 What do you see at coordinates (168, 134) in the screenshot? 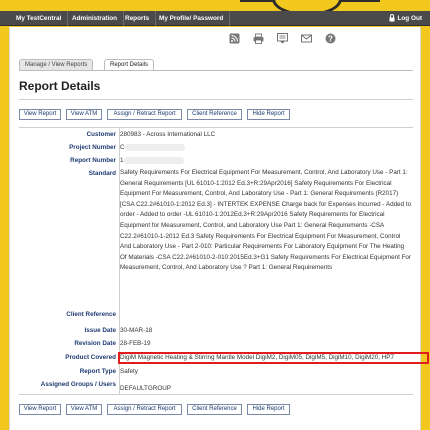
I see `customer-value: 280983 - Across International LLC` at bounding box center [168, 134].